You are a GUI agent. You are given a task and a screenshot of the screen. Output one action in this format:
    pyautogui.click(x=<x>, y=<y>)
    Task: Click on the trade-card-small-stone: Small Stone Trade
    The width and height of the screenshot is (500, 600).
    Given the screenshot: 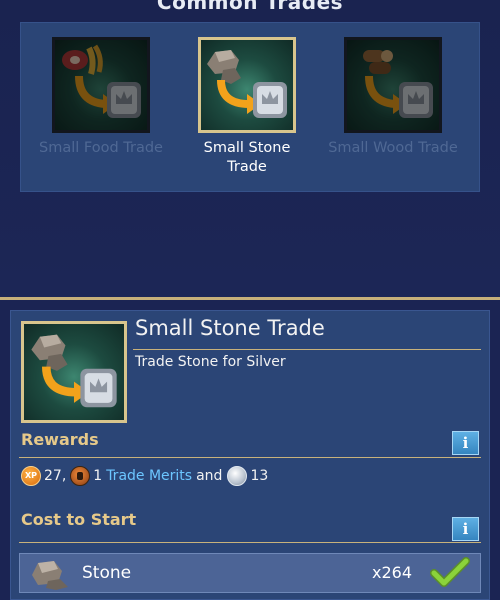 What is the action you would take?
    pyautogui.click(x=247, y=107)
    